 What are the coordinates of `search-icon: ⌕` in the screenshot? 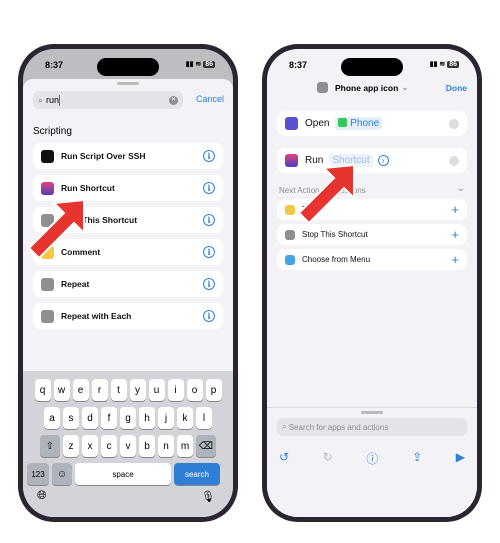 It's located at (41, 99).